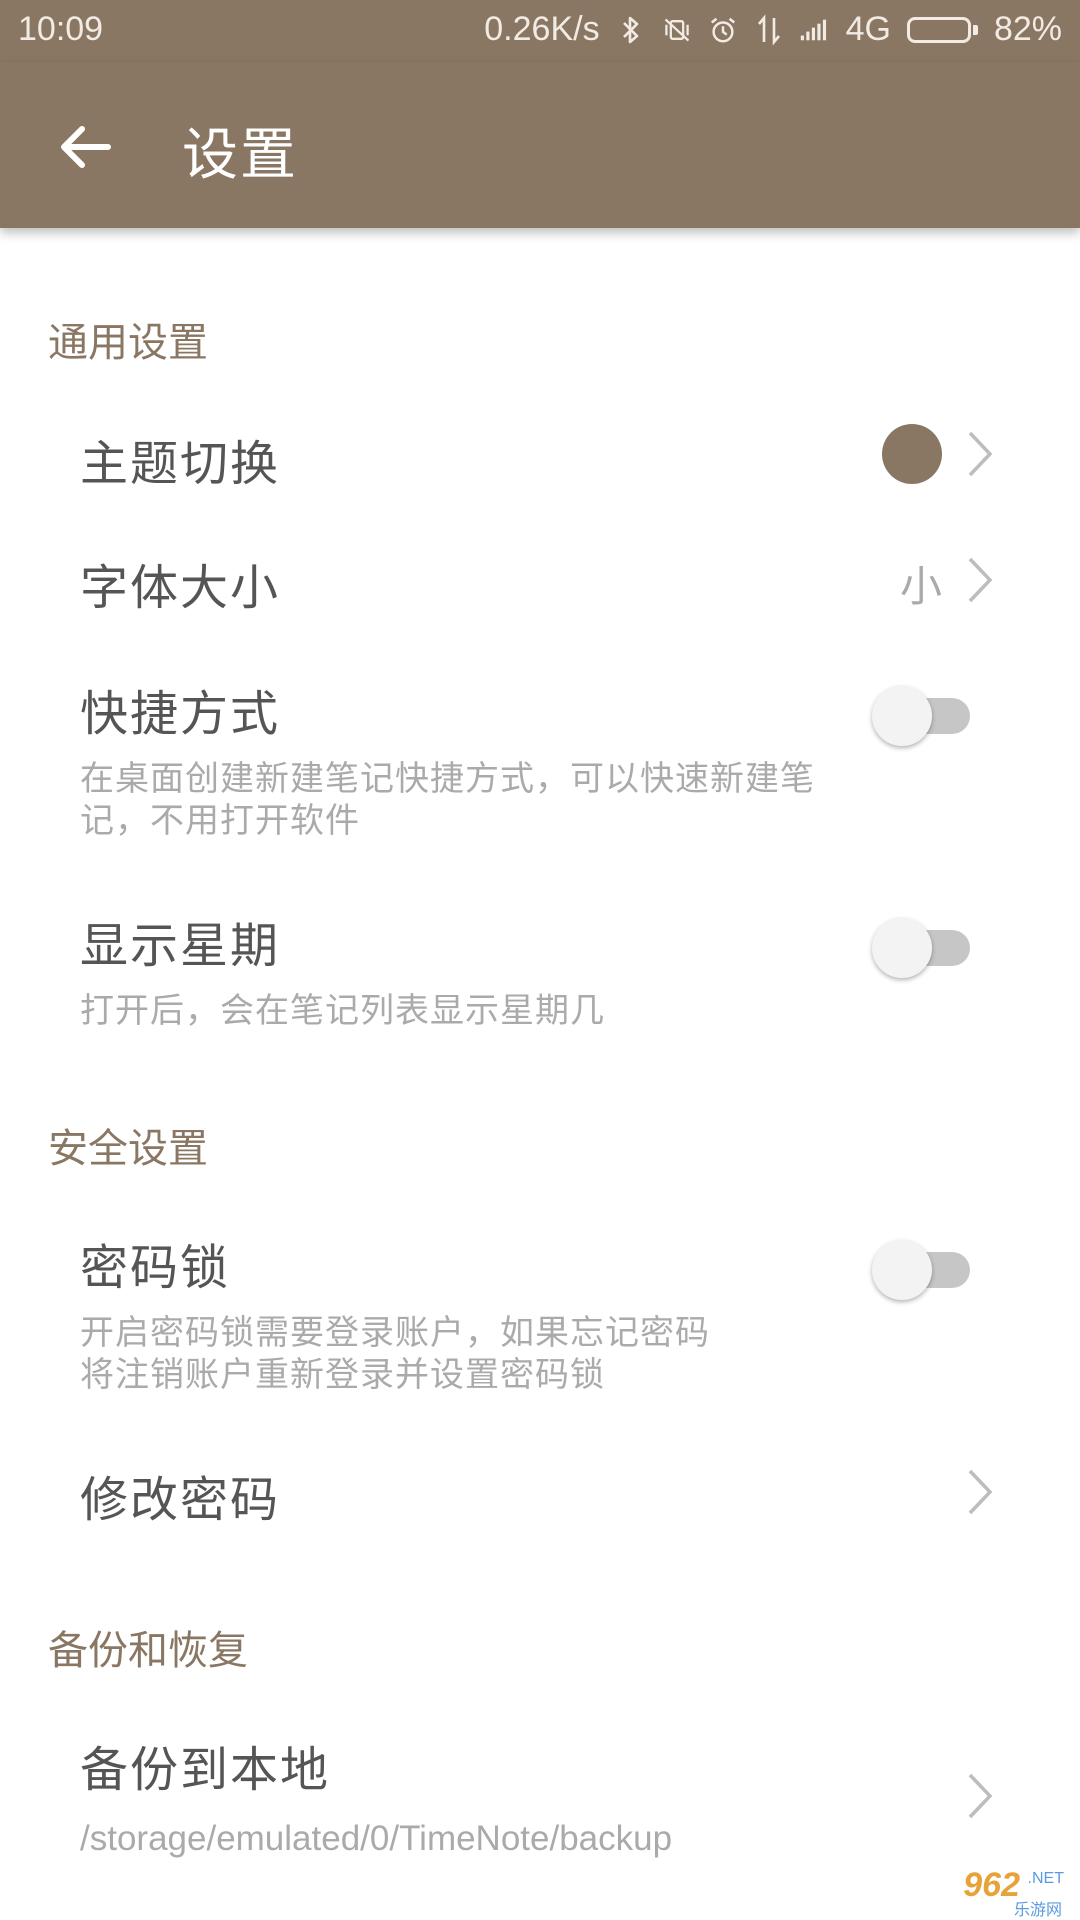 The height and width of the screenshot is (1920, 1080). Describe the element at coordinates (128, 1149) in the screenshot. I see `section-header-security: 安全设置` at that location.